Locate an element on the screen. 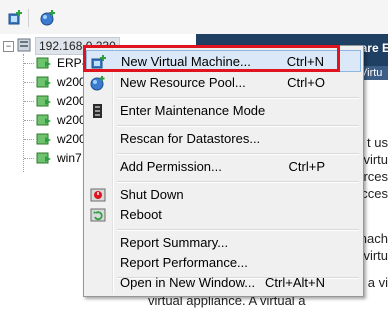 This screenshot has height=312, width=388. menu-item-open-in-new-window: Open in New Window... Ctrl+Alt+N is located at coordinates (223, 283).